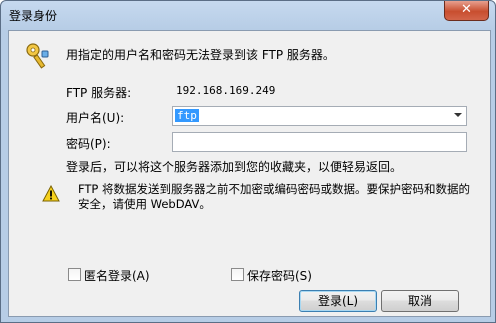 This screenshot has width=496, height=323. Describe the element at coordinates (338, 301) in the screenshot. I see `login-button: 登录(L)` at that location.